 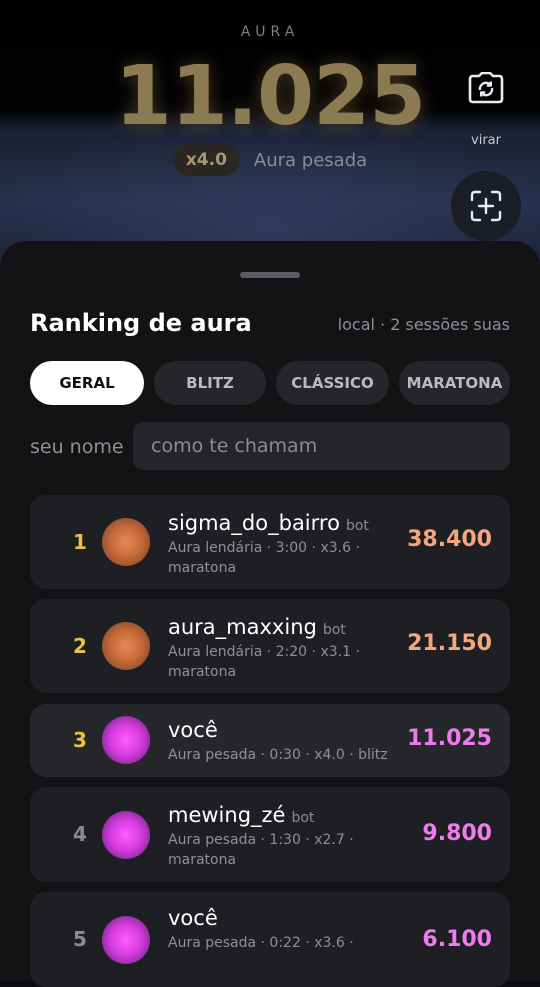 What do you see at coordinates (270, 275) in the screenshot?
I see `sheet-drag-handle` at bounding box center [270, 275].